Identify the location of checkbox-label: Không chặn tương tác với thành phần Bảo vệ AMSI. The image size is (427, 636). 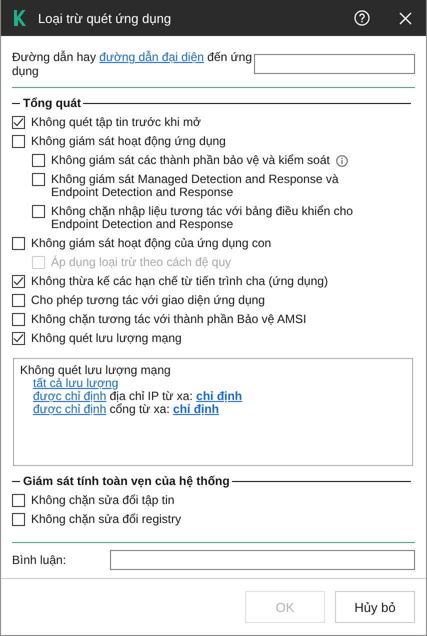
(168, 319).